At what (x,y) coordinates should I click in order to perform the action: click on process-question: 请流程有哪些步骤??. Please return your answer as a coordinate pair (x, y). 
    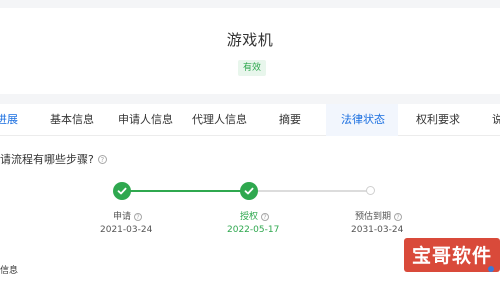
    Looking at the image, I should click on (53, 159).